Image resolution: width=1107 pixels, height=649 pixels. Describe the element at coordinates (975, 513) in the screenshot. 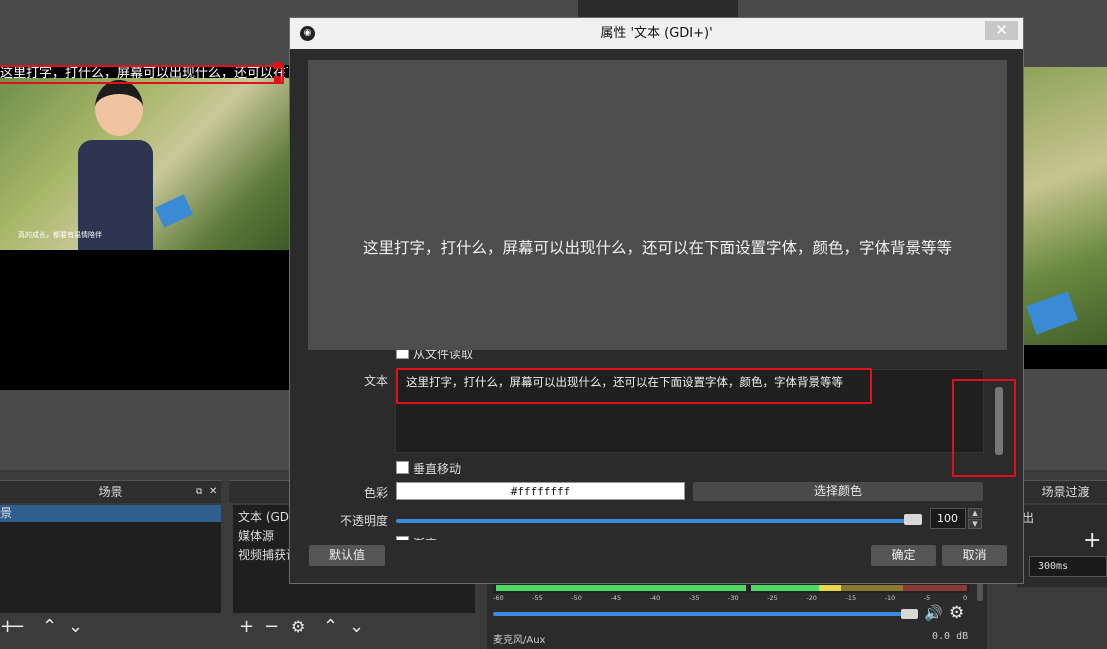

I see `spin-up-icon: ▲` at that location.